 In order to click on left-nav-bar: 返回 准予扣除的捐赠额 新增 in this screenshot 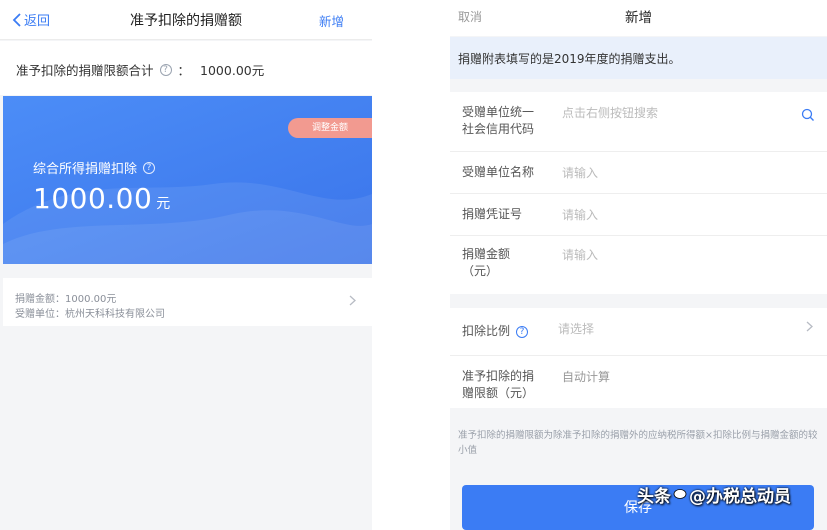, I will do `click(186, 20)`.